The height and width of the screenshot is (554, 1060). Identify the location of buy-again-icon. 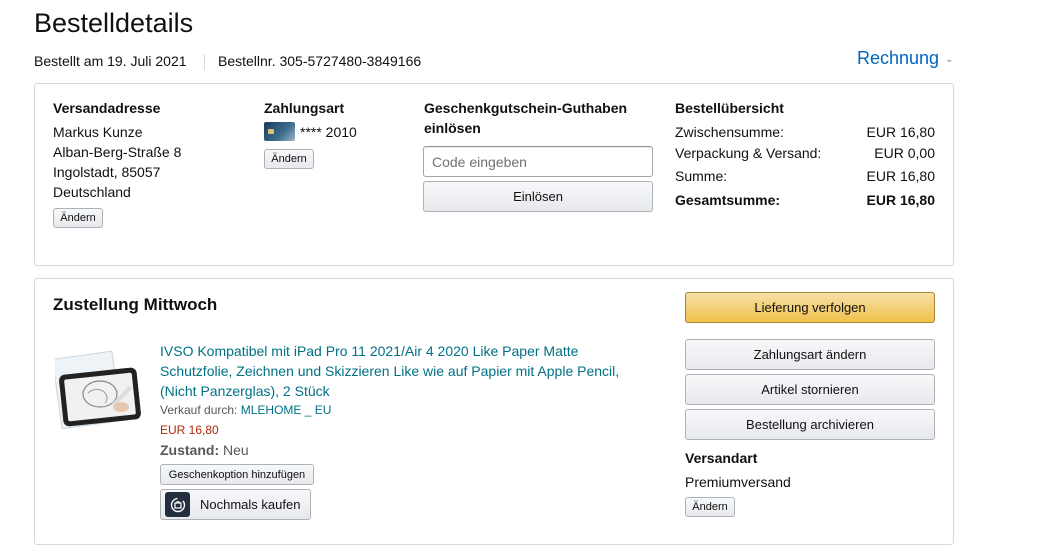
(177, 504).